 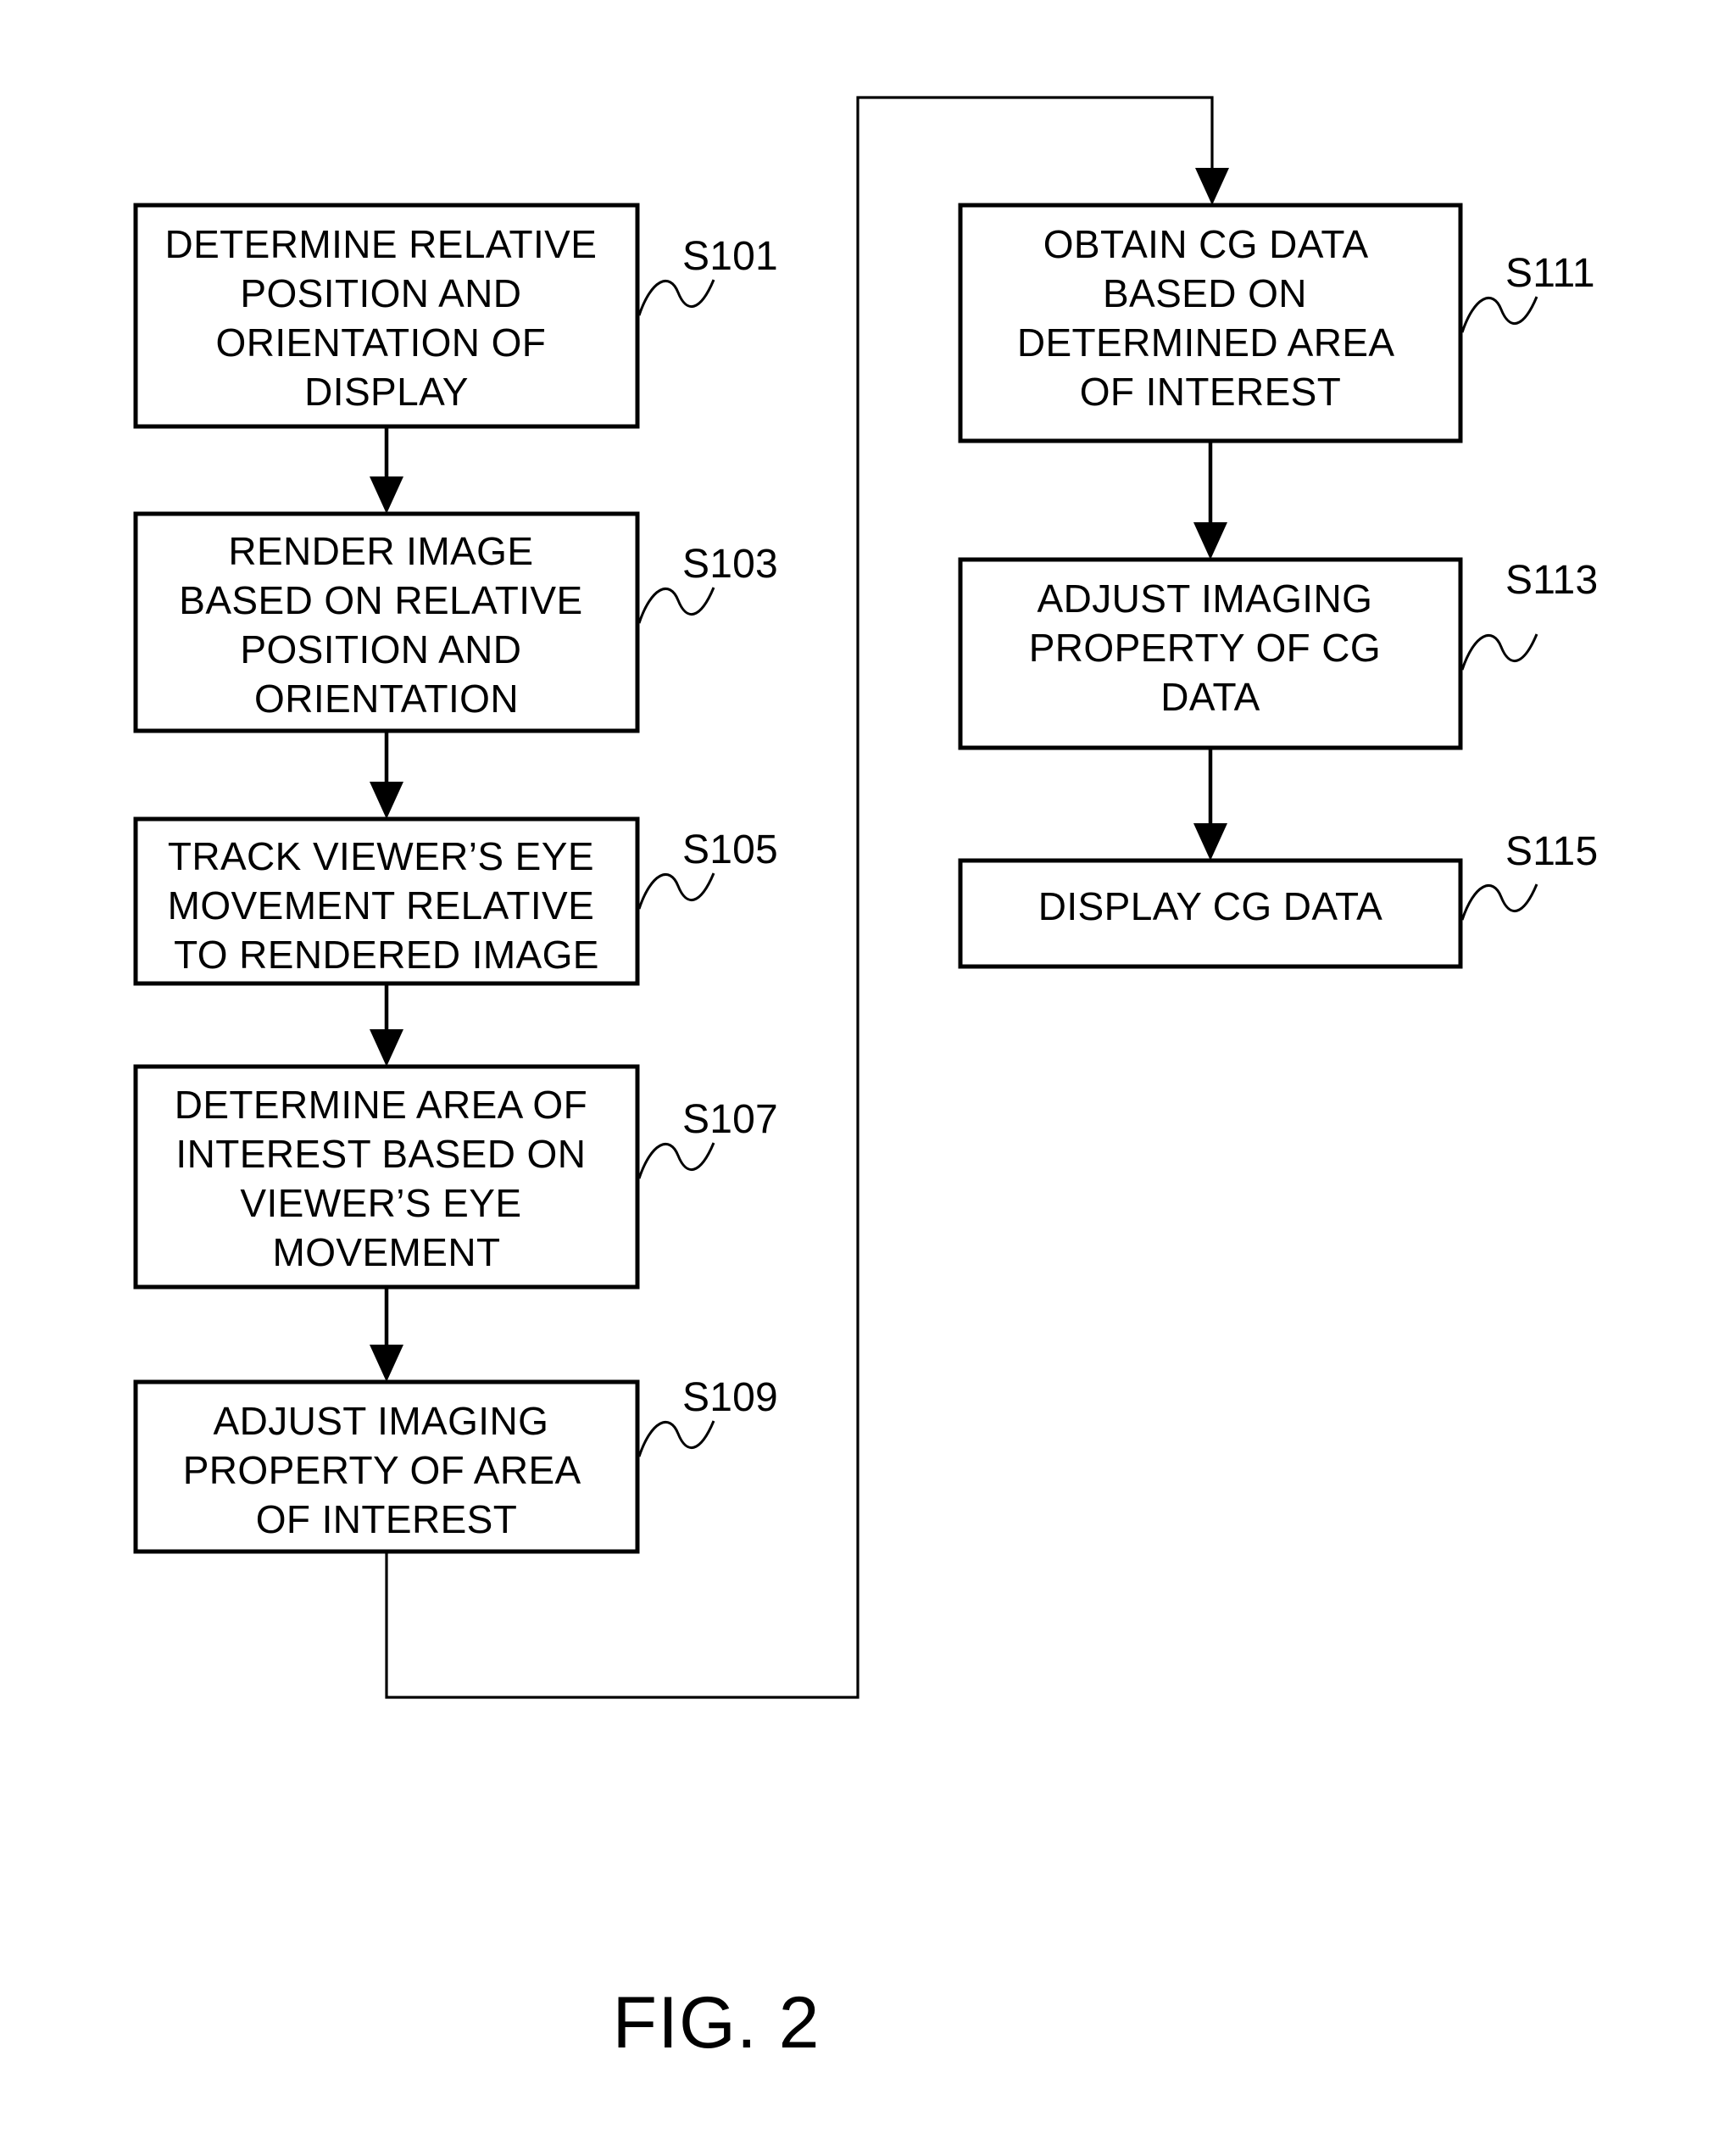 I want to click on connector-s101-to-s103, so click(x=387, y=470).